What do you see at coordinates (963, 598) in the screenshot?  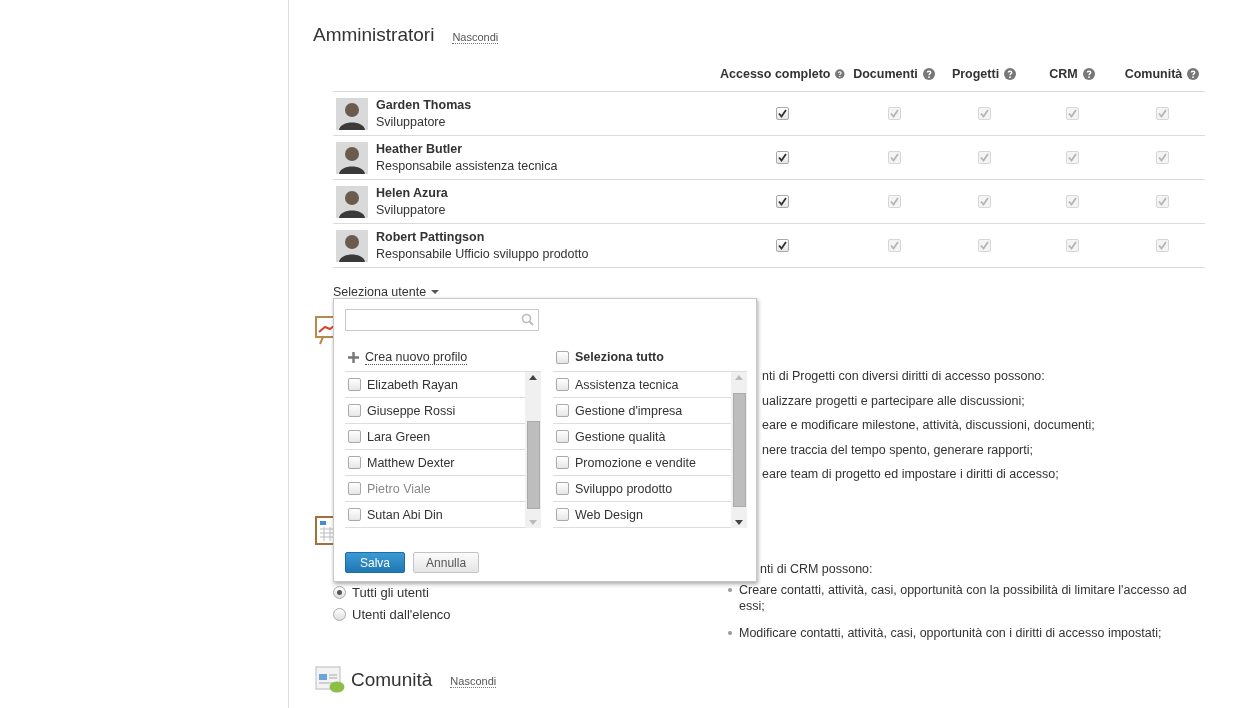 I see `bullet-text: Creare contatti, attività, casi, opportunità con la possibilità di limitare l'accesso ad essi;` at bounding box center [963, 598].